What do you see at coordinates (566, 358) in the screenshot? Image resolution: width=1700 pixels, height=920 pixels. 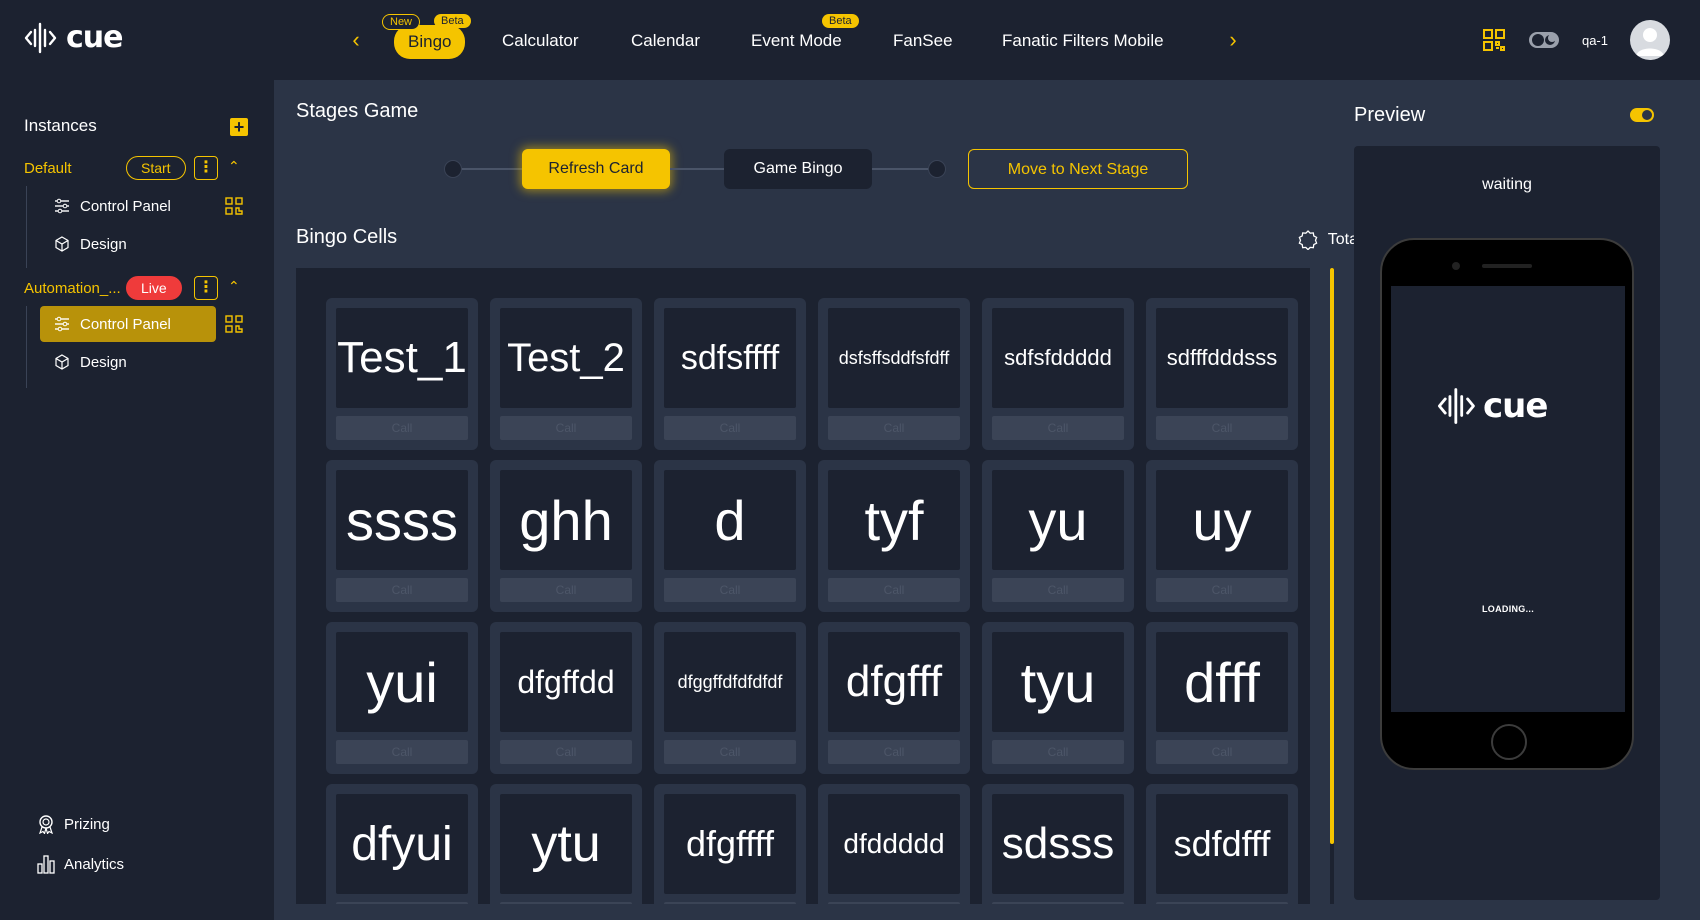 I see `bingo-cell-text: Test_2` at bounding box center [566, 358].